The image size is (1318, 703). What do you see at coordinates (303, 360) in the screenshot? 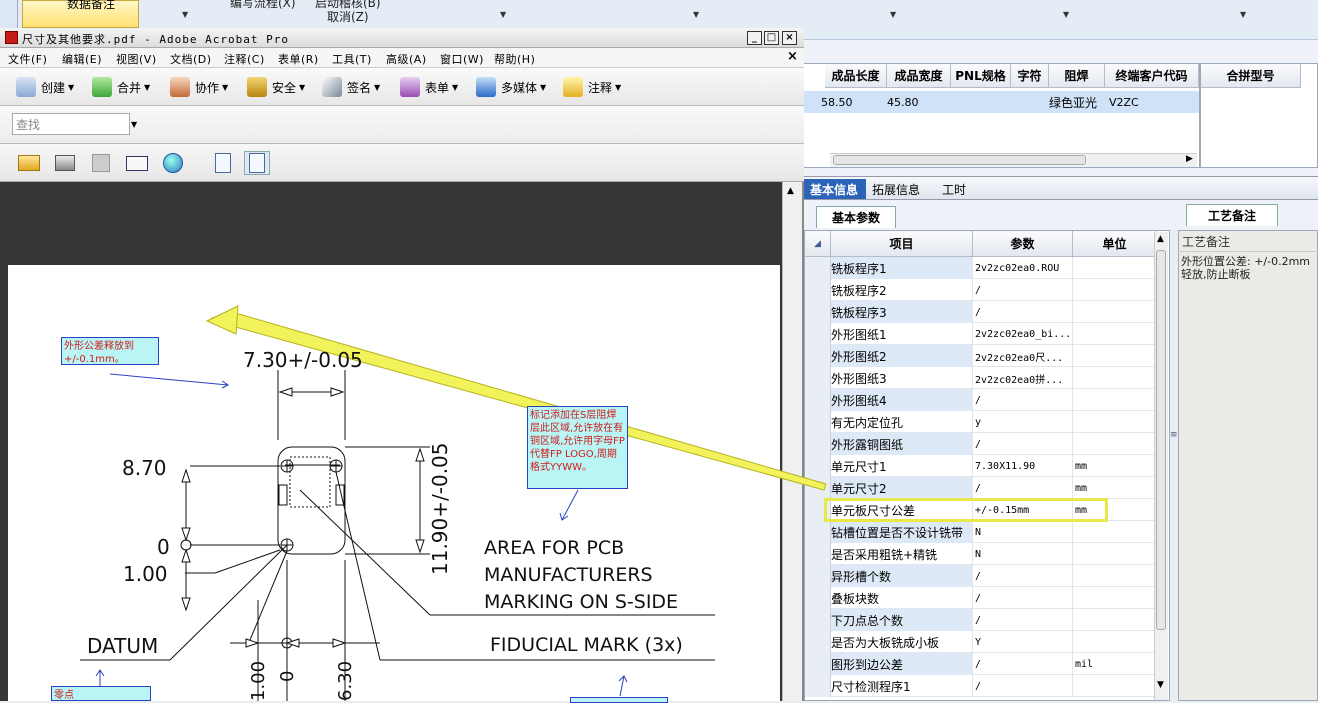
I see `dim-top-label: 7.30+/-0.05` at bounding box center [303, 360].